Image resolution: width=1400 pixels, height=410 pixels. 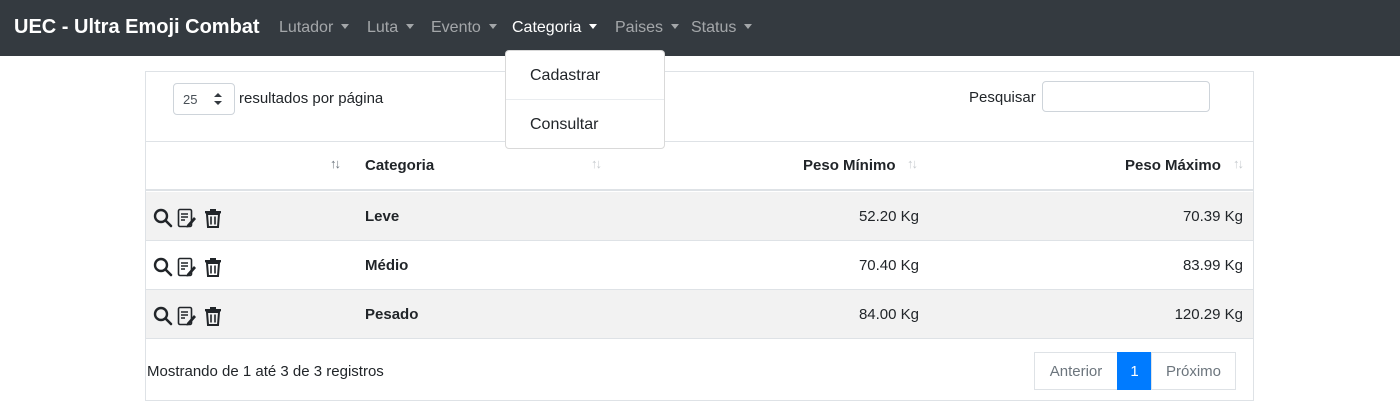 I want to click on sort-peso-maximo-icon: ↑↓, so click(x=1238, y=163).